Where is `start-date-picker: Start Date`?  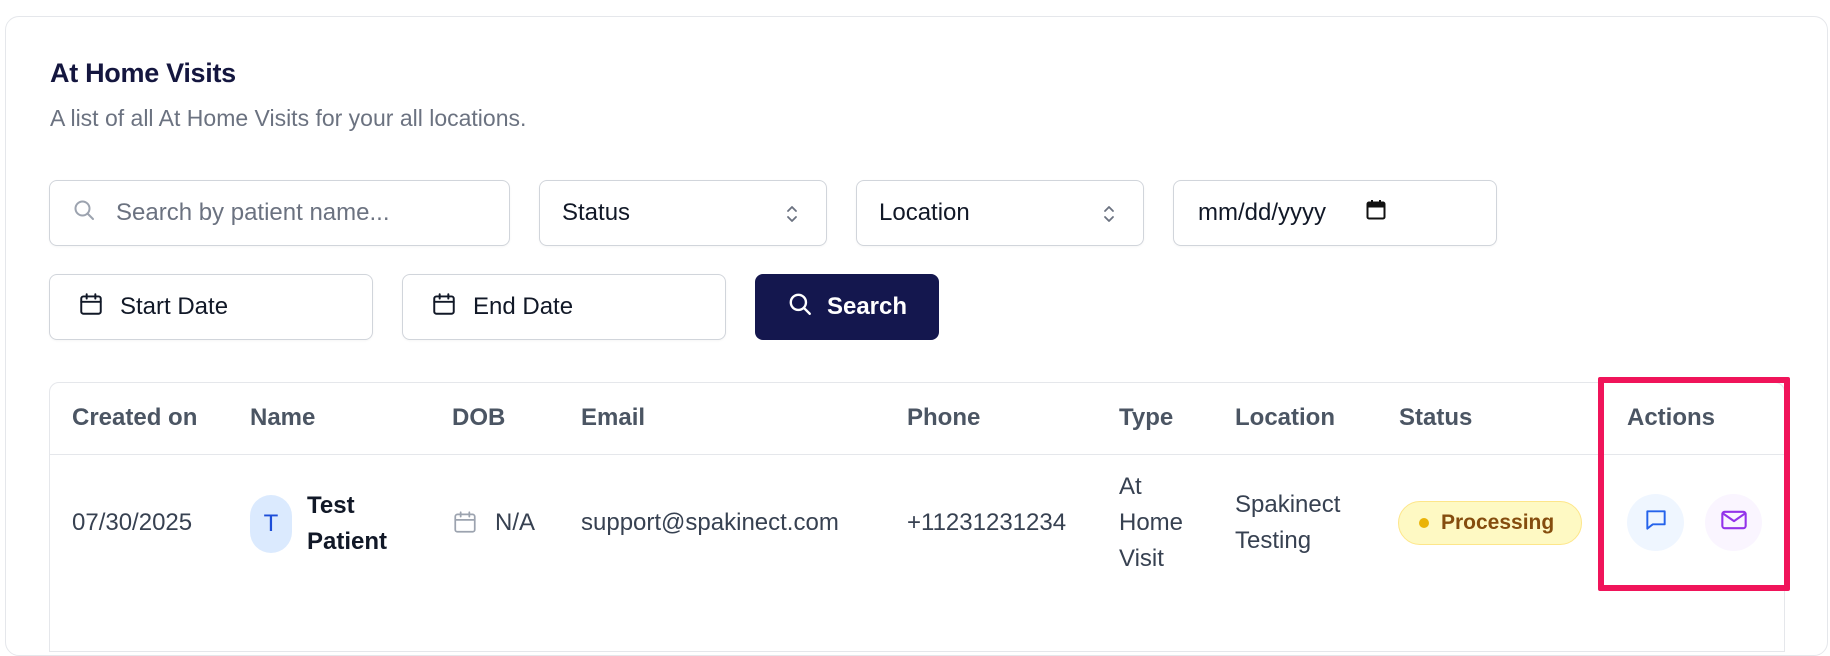
start-date-picker: Start Date is located at coordinates (211, 307).